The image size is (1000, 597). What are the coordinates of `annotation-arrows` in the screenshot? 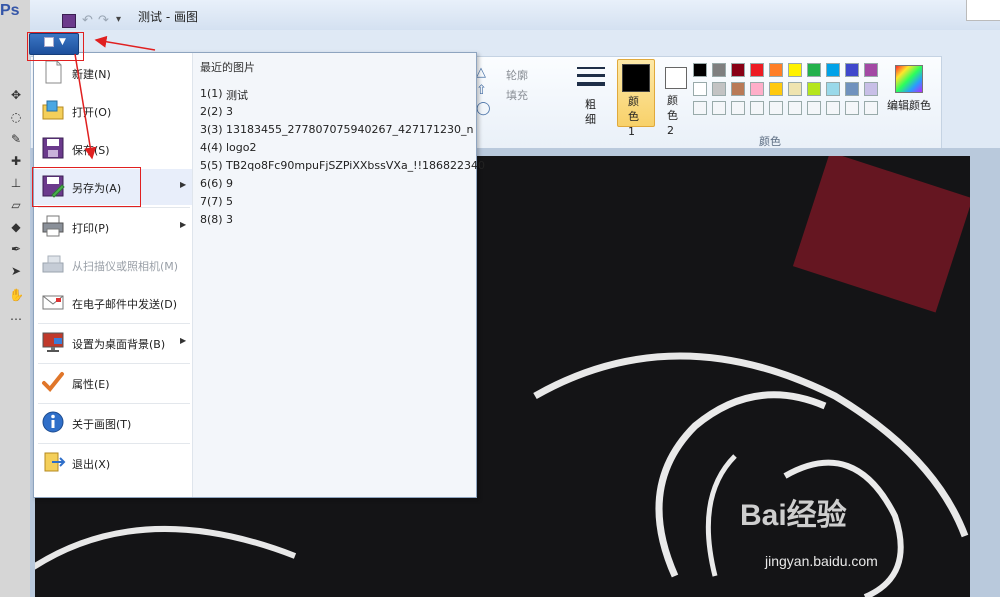 It's located at (115, 97).